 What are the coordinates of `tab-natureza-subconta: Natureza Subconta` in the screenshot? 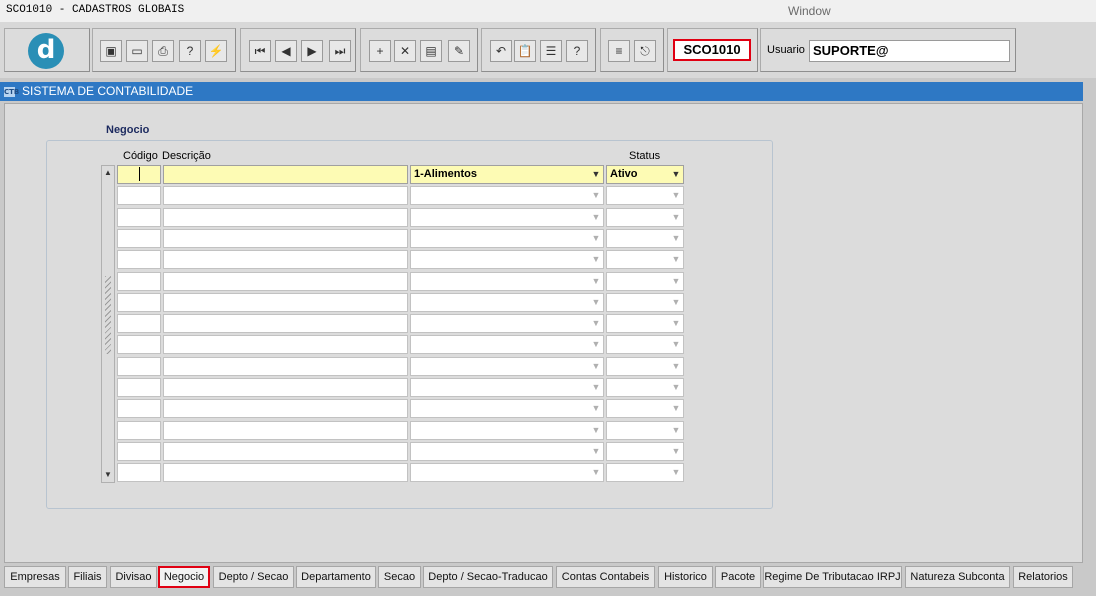 It's located at (957, 577).